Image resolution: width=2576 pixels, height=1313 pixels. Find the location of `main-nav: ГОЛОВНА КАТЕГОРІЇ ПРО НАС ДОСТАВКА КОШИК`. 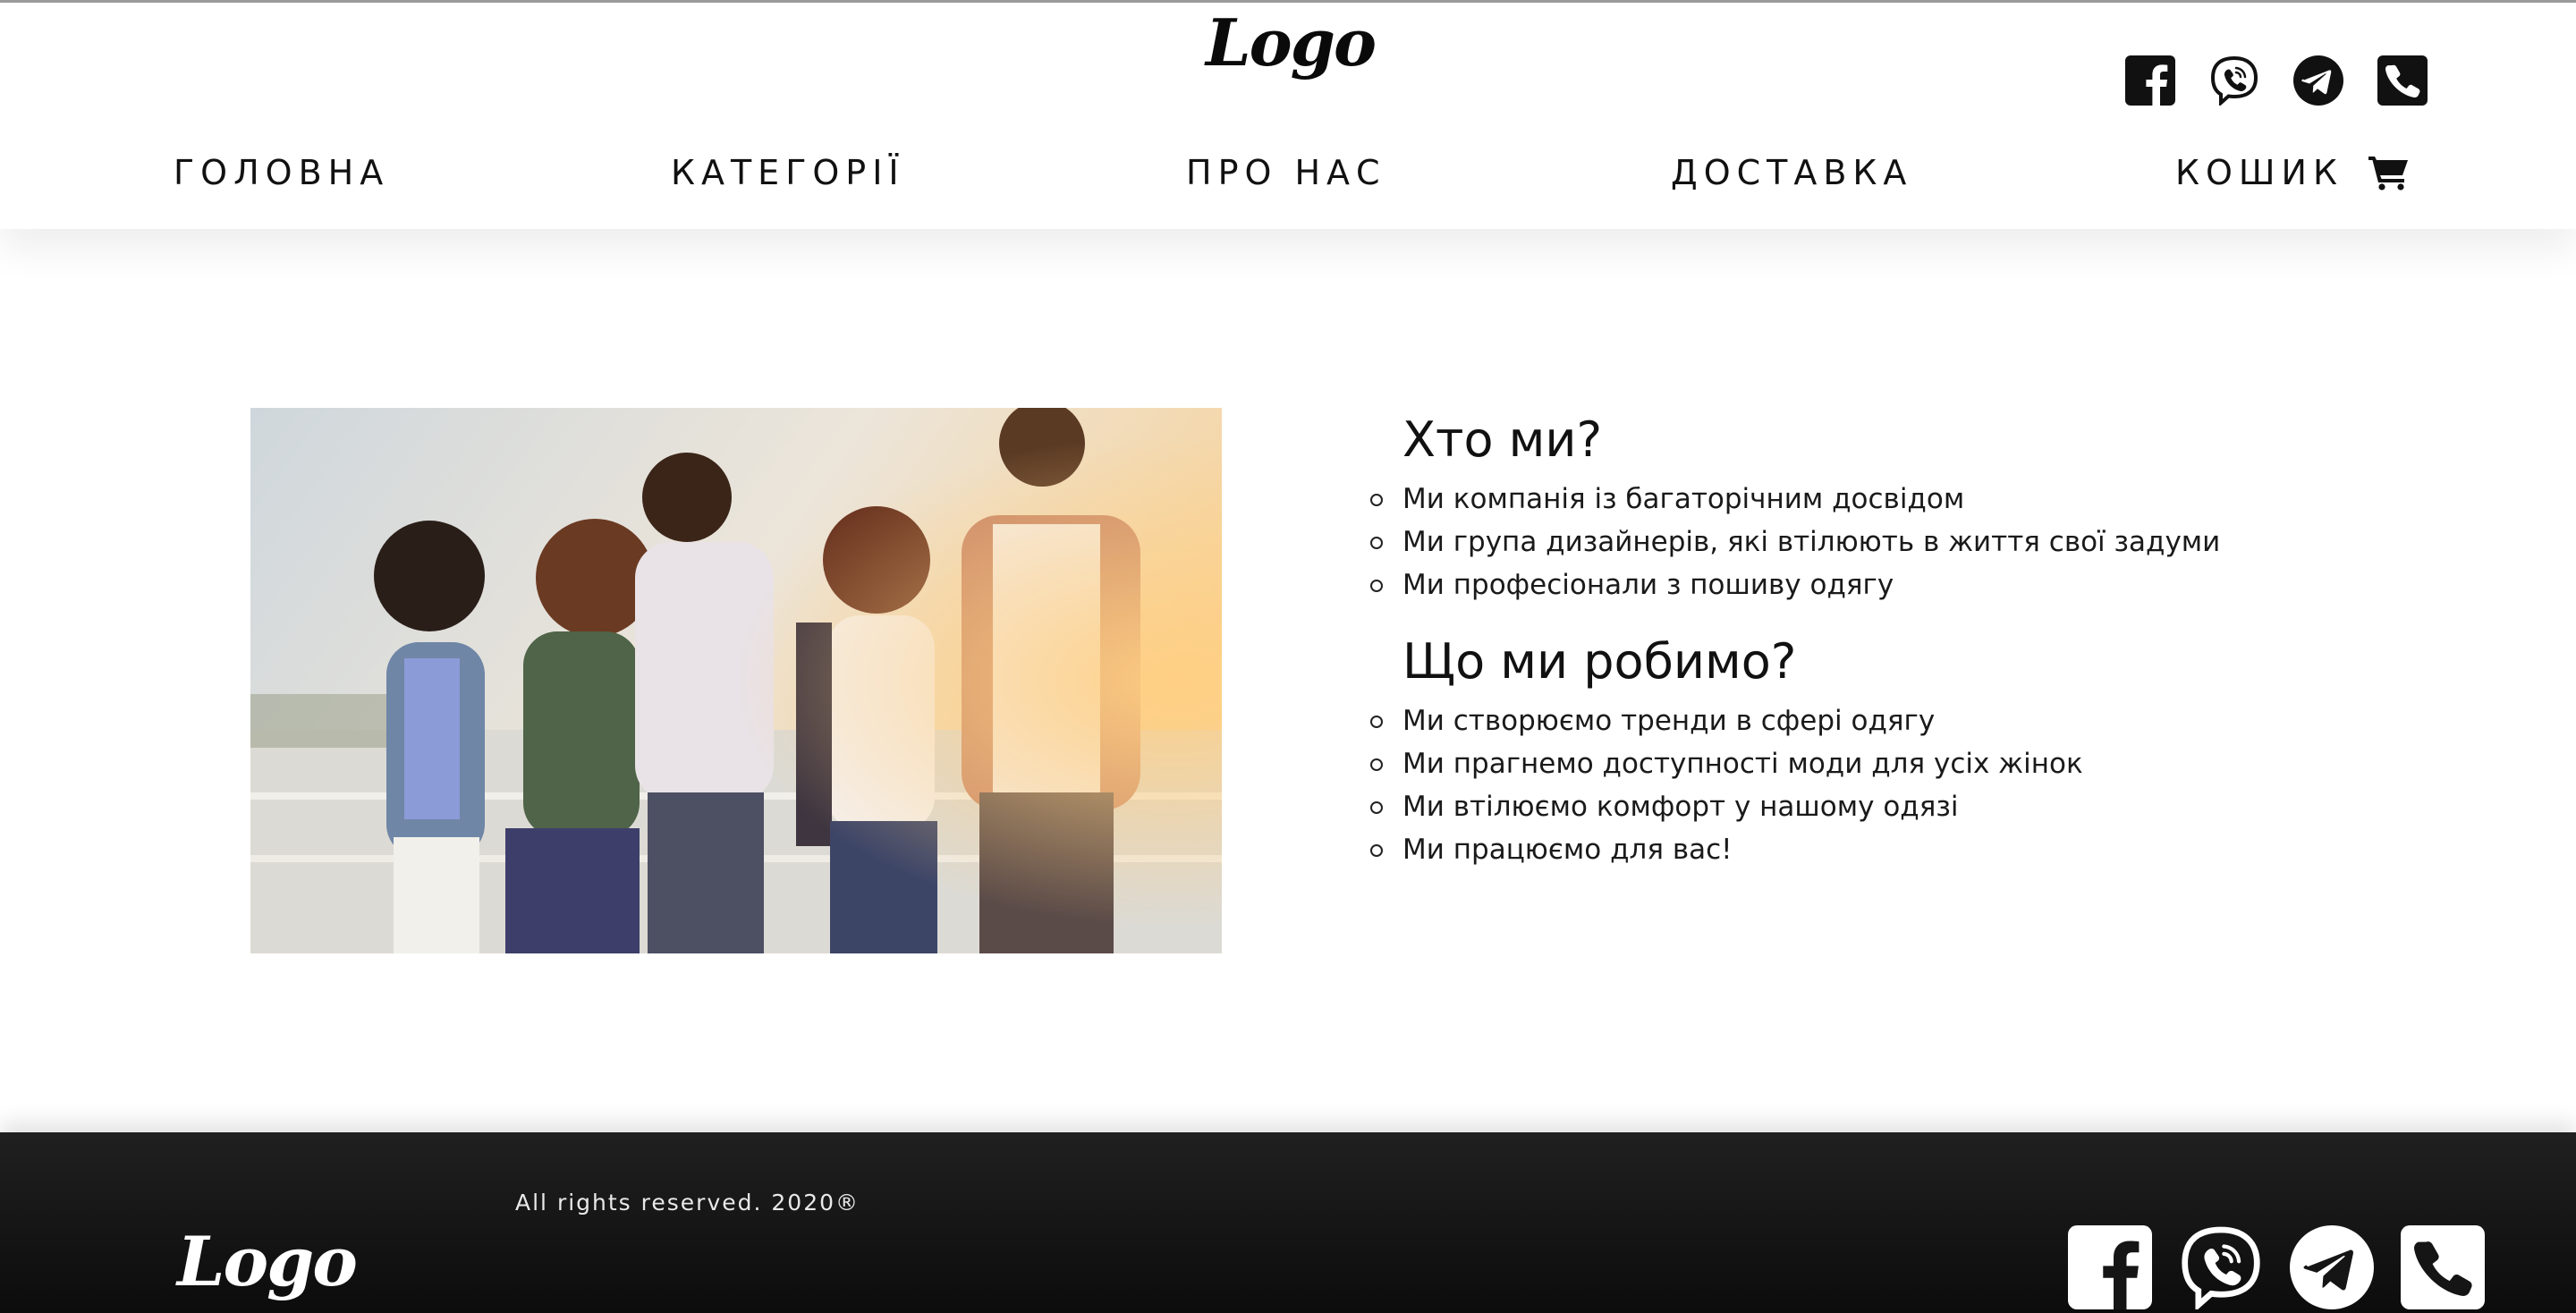

main-nav: ГОЛОВНА КАТЕГОРІЇ ПРО НАС ДОСТАВКА КОШИК is located at coordinates (1288, 181).